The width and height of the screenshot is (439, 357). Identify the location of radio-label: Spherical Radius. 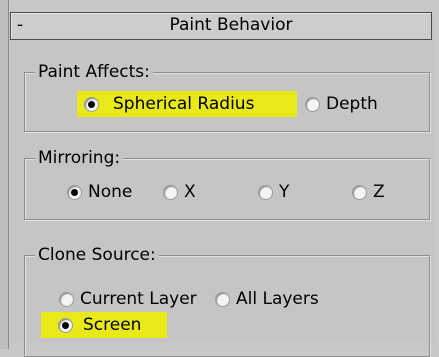
(184, 104).